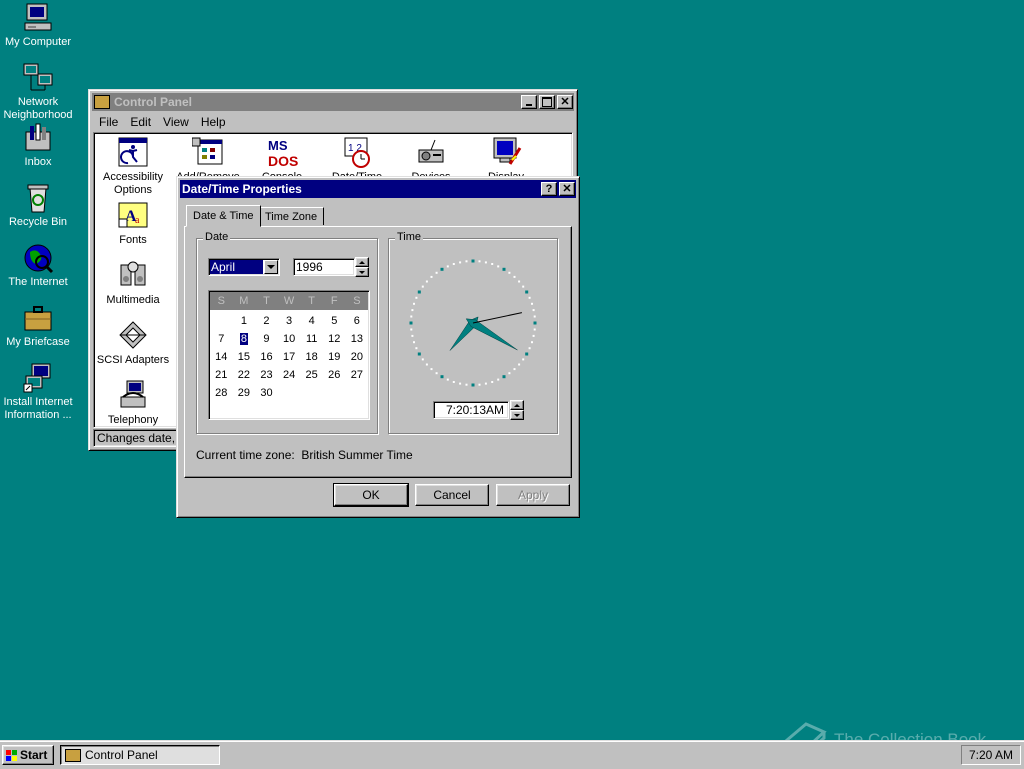  Describe the element at coordinates (266, 339) in the screenshot. I see `calendar-day: 9` at that location.